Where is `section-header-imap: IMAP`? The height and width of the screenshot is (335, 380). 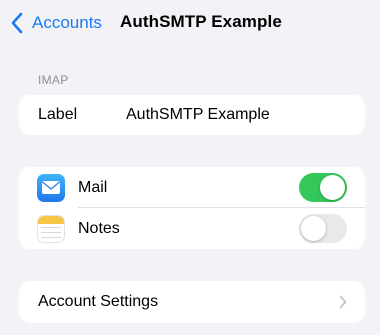
section-header-imap: IMAP is located at coordinates (53, 80).